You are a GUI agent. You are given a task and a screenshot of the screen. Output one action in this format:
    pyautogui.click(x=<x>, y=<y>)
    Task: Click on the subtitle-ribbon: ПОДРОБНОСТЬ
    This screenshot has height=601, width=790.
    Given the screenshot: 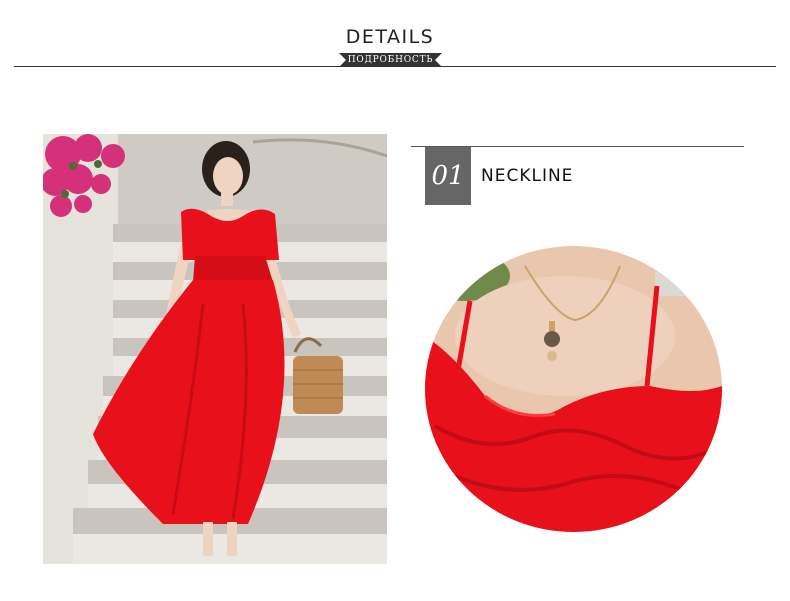 What is the action you would take?
    pyautogui.click(x=390, y=60)
    